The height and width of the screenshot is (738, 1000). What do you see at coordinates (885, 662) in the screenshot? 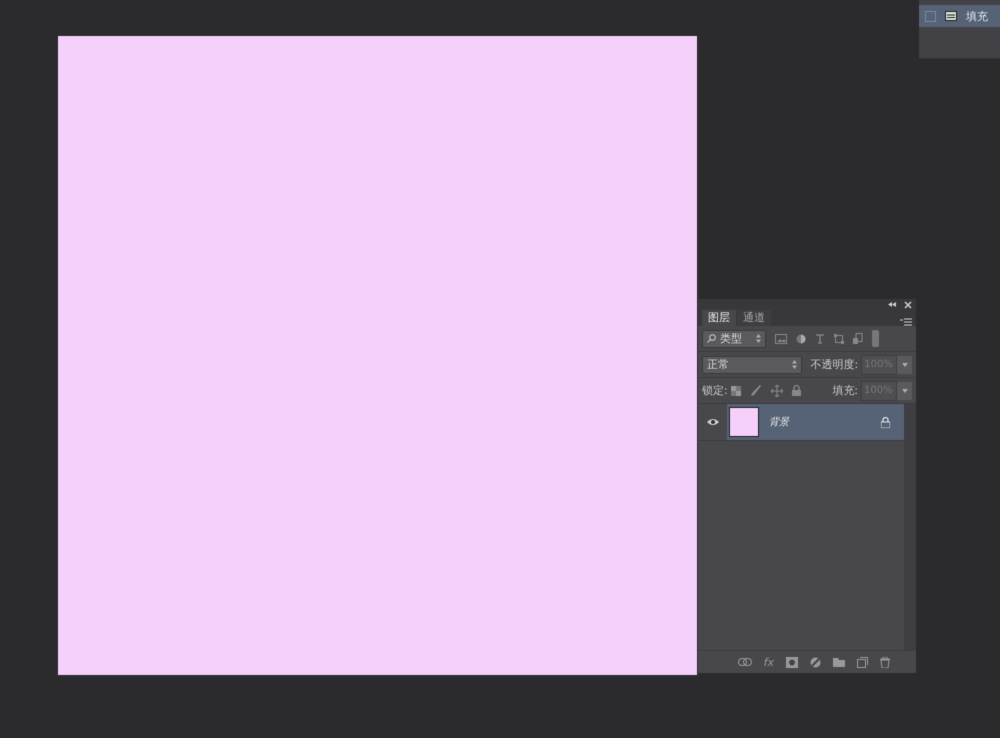
I see `trash-icon` at bounding box center [885, 662].